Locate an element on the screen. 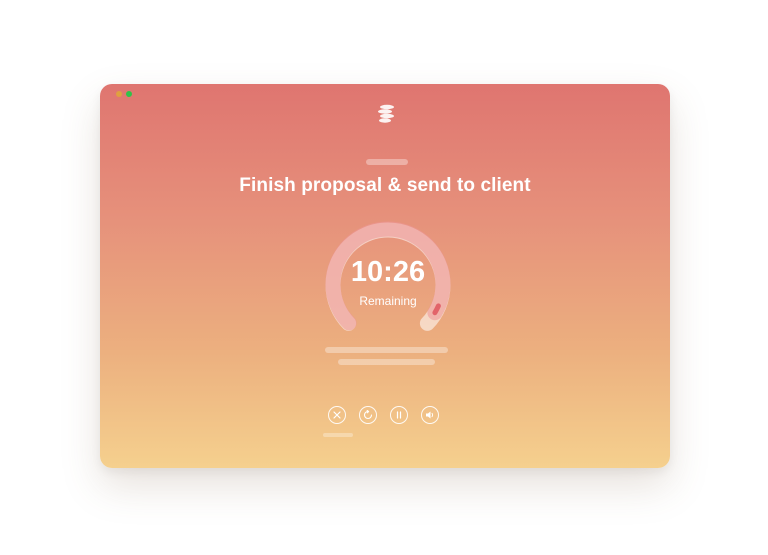 The image size is (768, 555). time-remaining: 10:26 is located at coordinates (388, 272).